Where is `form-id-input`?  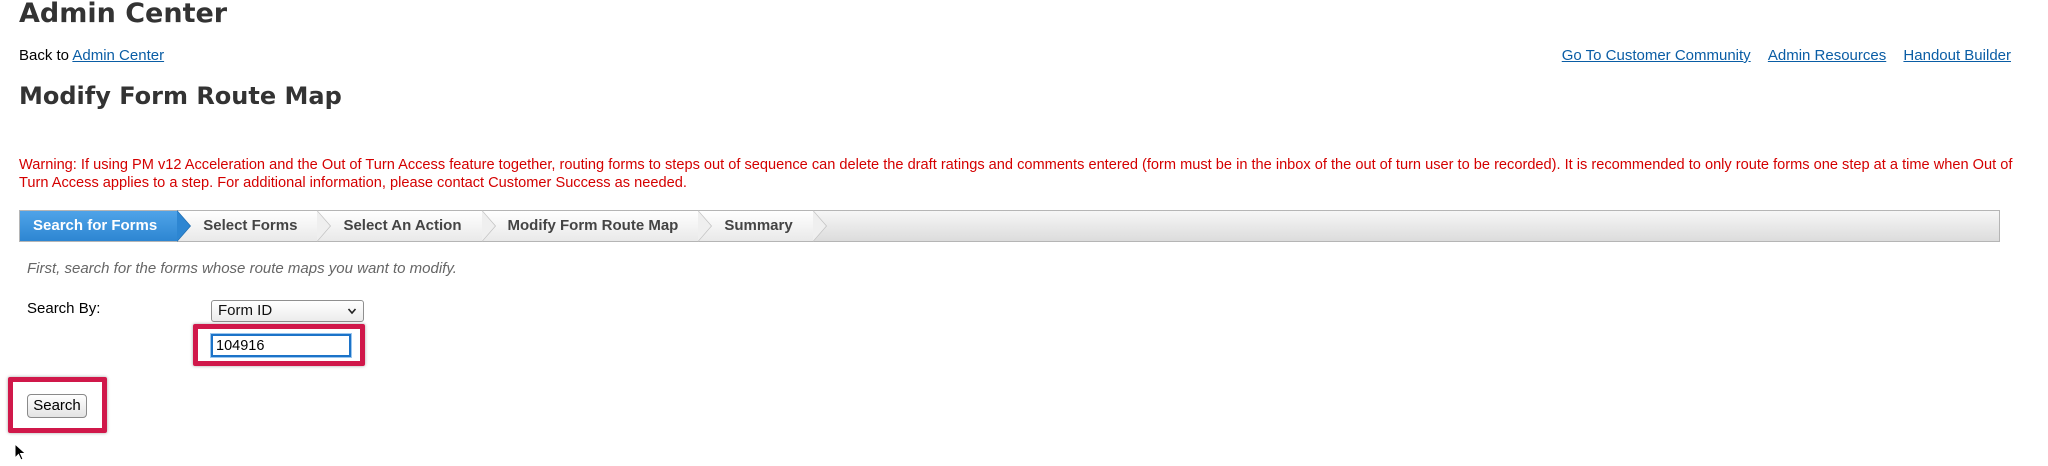 form-id-input is located at coordinates (281, 345).